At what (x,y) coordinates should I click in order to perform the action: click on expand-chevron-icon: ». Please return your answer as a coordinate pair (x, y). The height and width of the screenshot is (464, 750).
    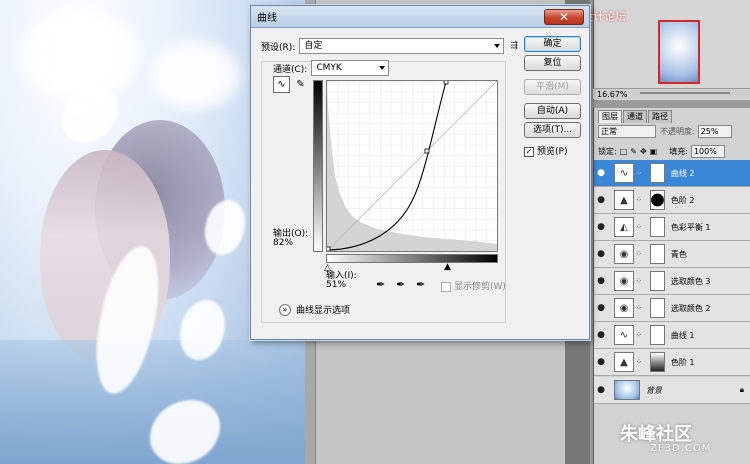
    Looking at the image, I should click on (285, 309).